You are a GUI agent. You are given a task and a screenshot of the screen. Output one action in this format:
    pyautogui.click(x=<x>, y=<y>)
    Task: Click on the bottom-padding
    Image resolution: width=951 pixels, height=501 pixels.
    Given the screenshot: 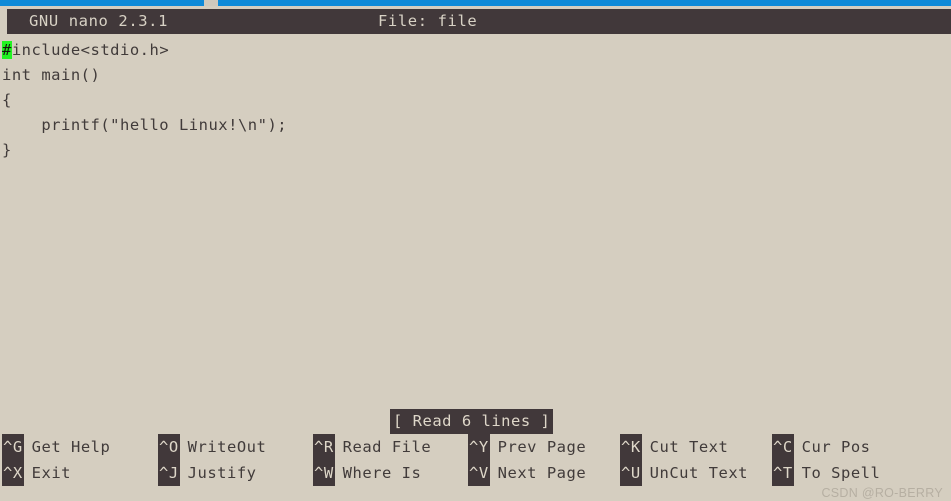 What is the action you would take?
    pyautogui.click(x=475, y=493)
    